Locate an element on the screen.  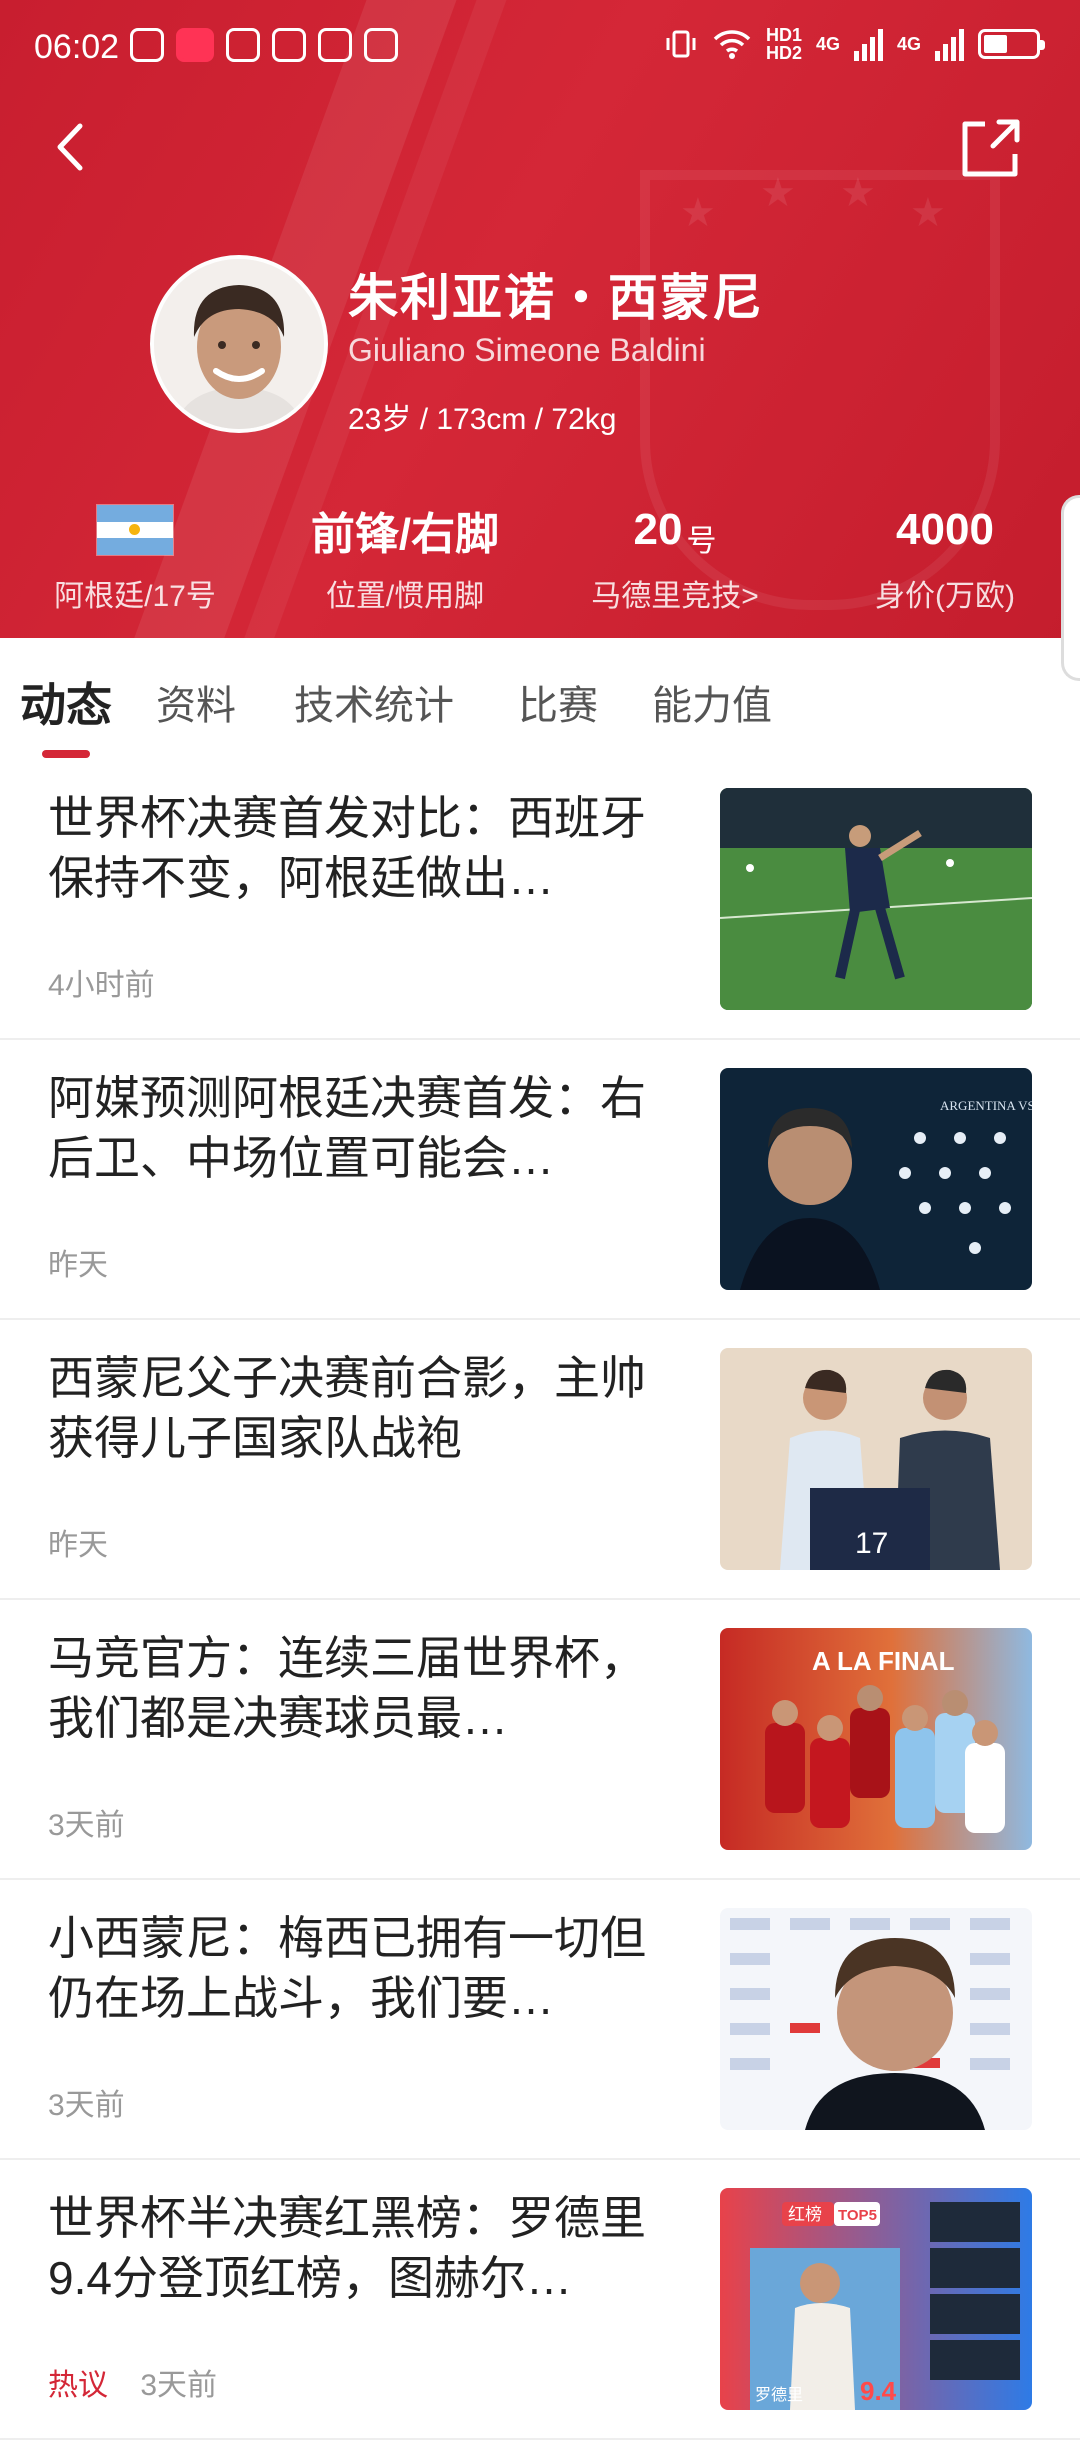
browser-icon is located at coordinates (289, 45).